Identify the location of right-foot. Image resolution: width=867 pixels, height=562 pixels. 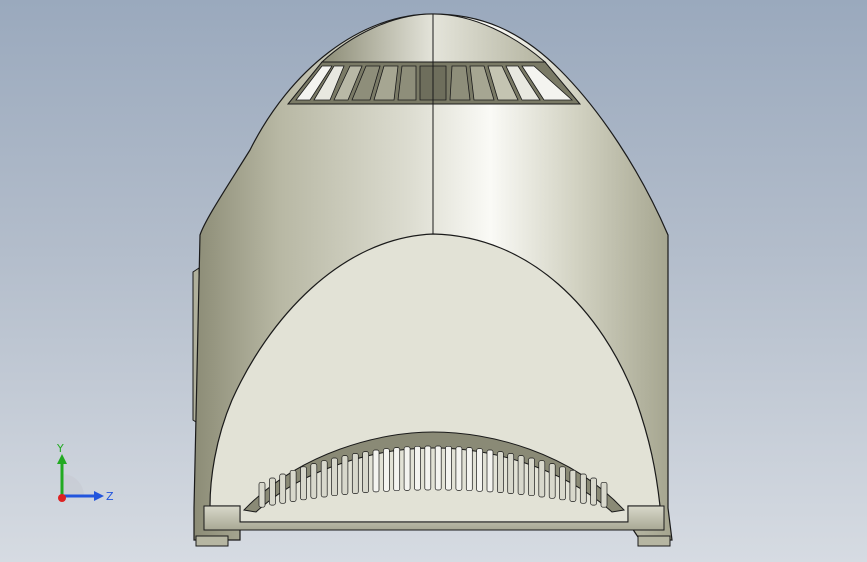
(654, 541).